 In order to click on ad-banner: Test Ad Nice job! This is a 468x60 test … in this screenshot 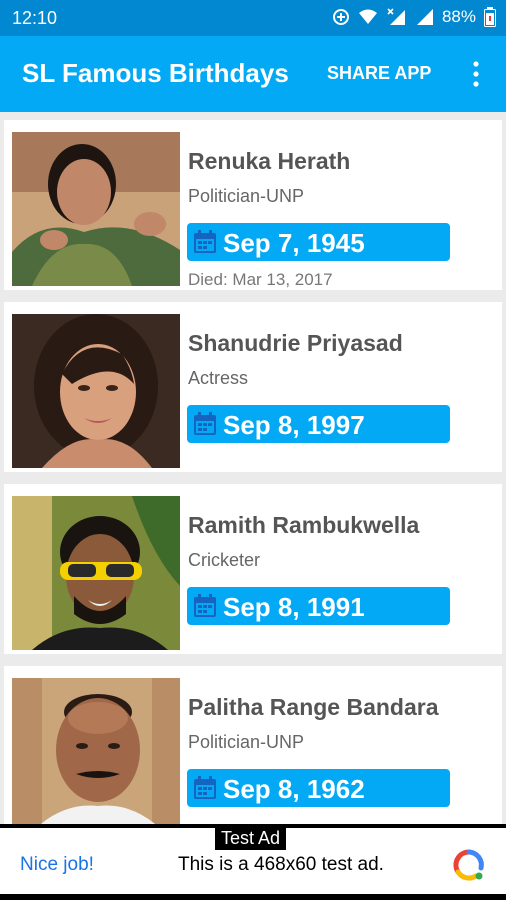, I will do `click(253, 862)`.